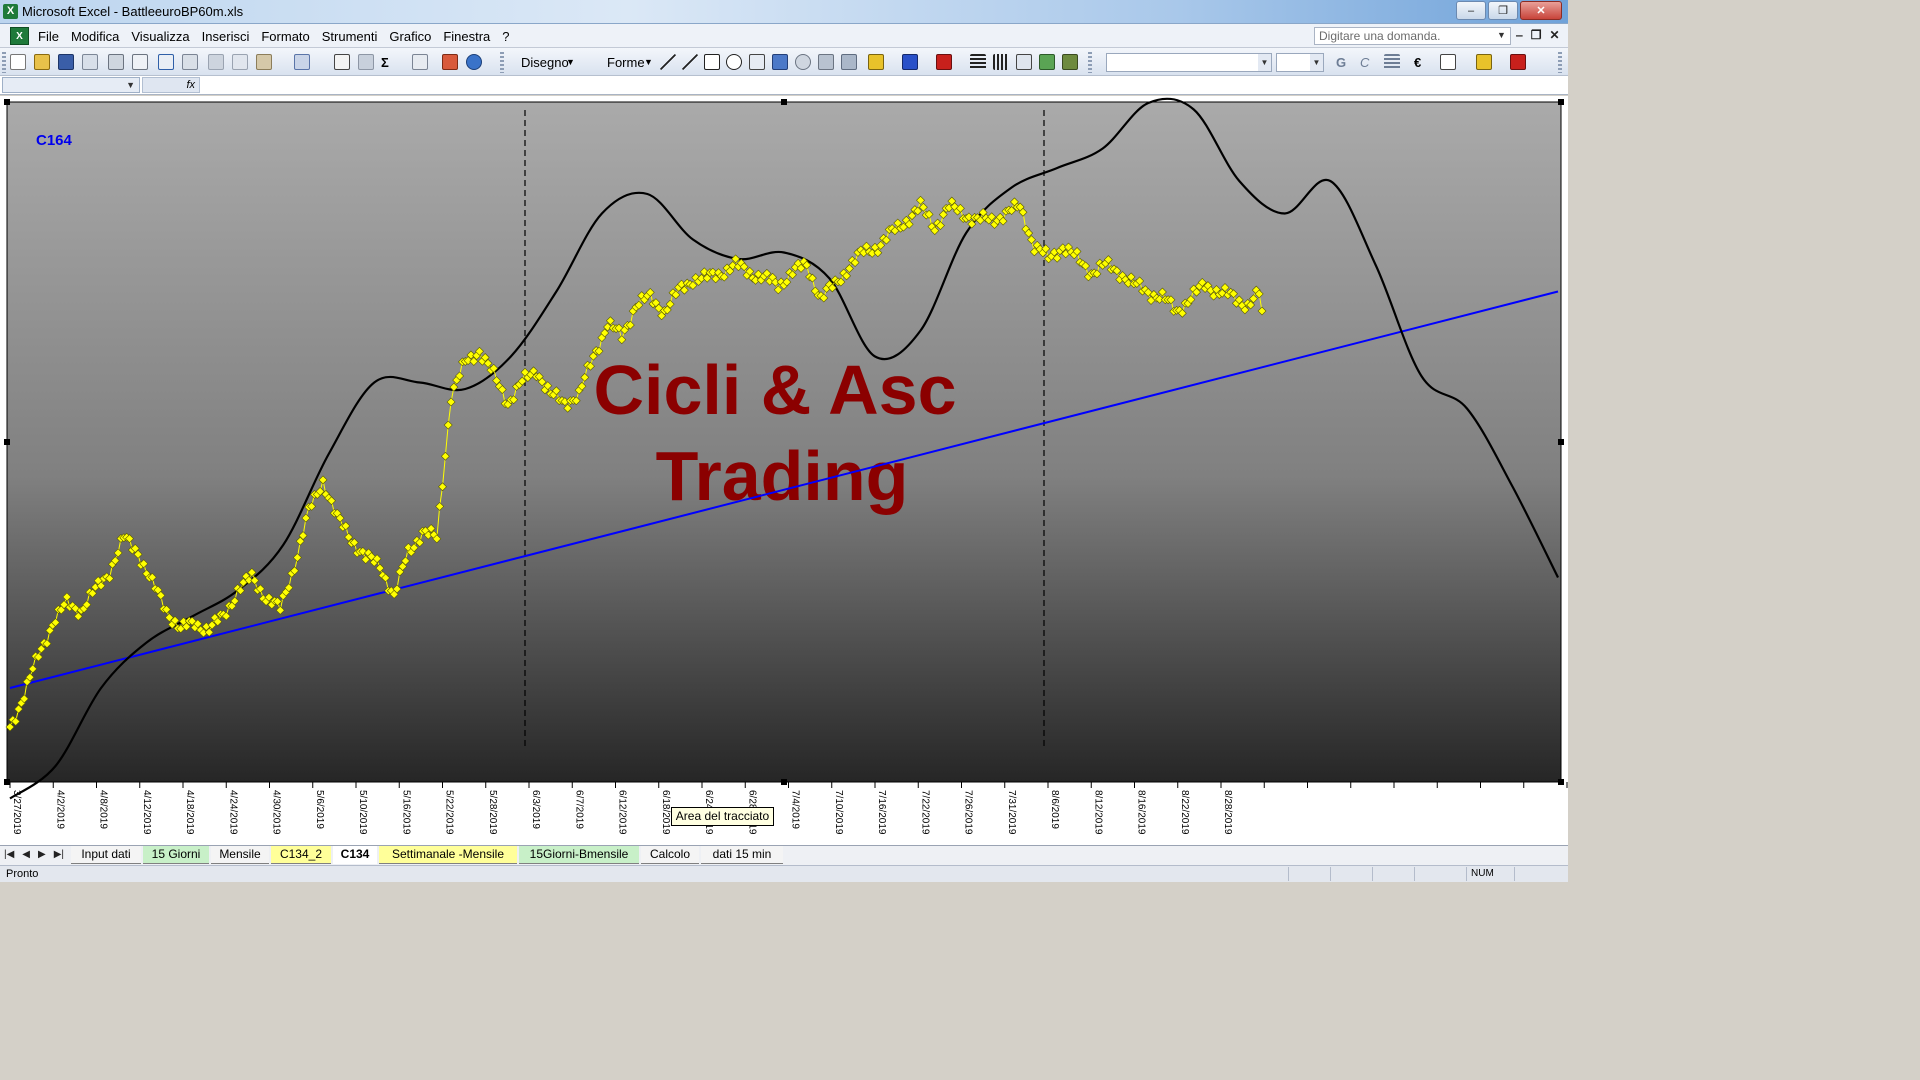 The width and height of the screenshot is (1920, 1080). What do you see at coordinates (1024, 62) in the screenshot?
I see `arrow-style-icon` at bounding box center [1024, 62].